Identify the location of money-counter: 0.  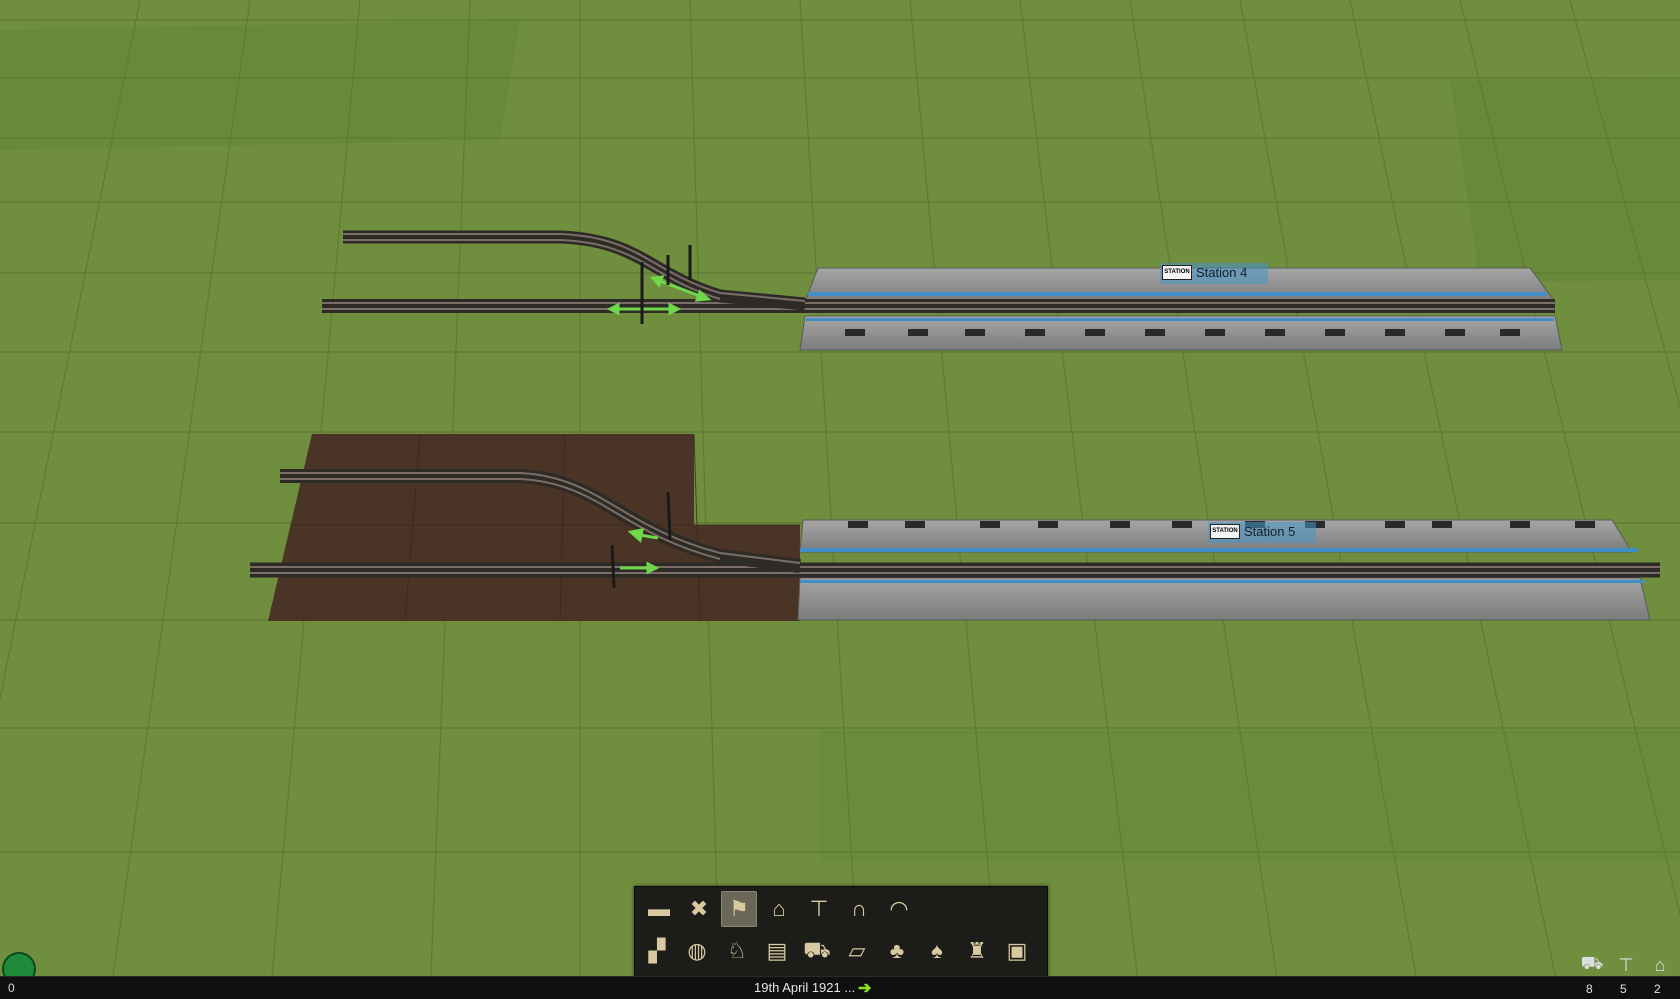
(11, 988).